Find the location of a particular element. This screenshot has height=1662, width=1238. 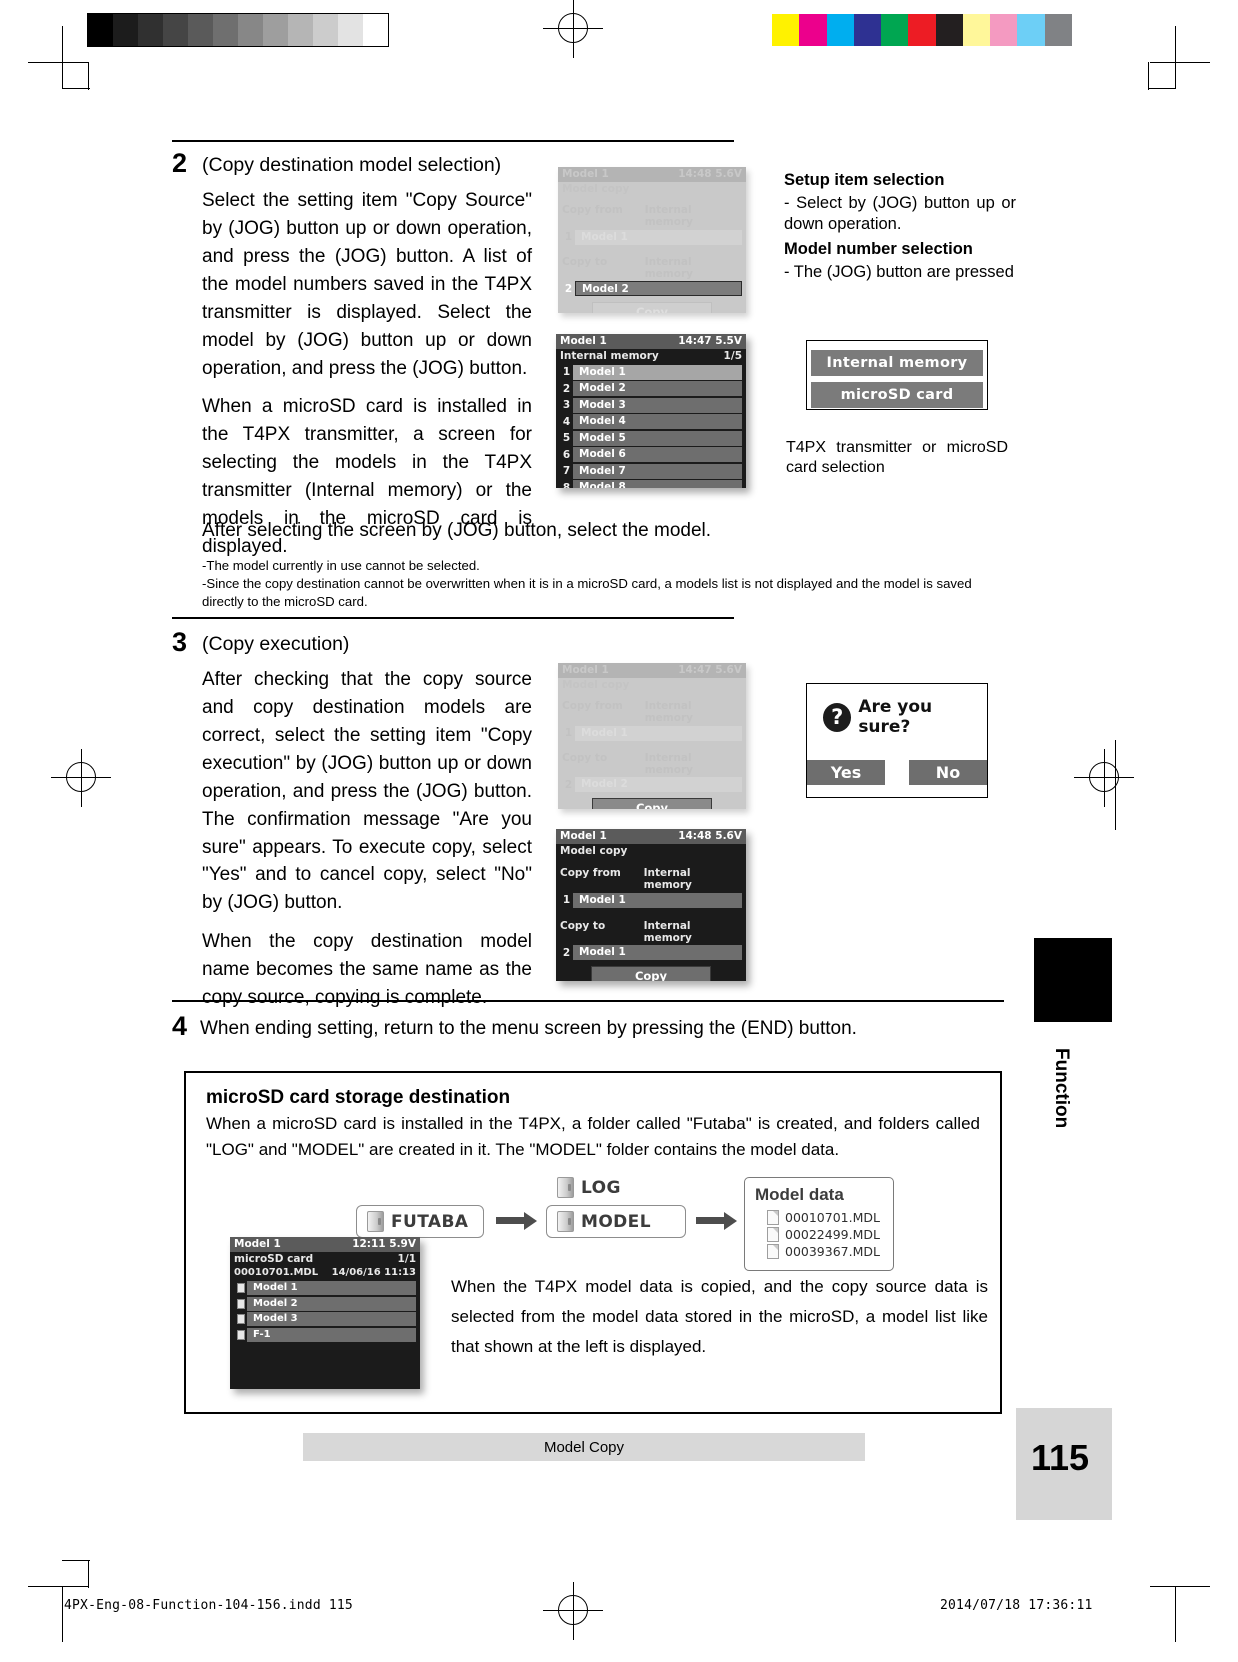

folder-futaba-label: FUTABA is located at coordinates (430, 1221).